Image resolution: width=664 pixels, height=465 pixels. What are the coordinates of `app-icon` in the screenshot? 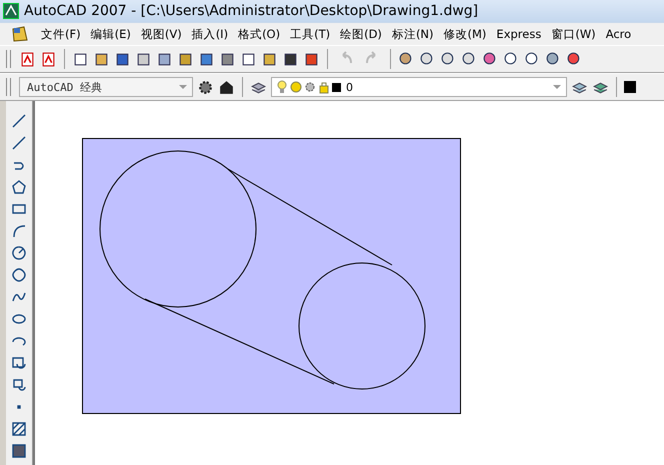 It's located at (11, 11).